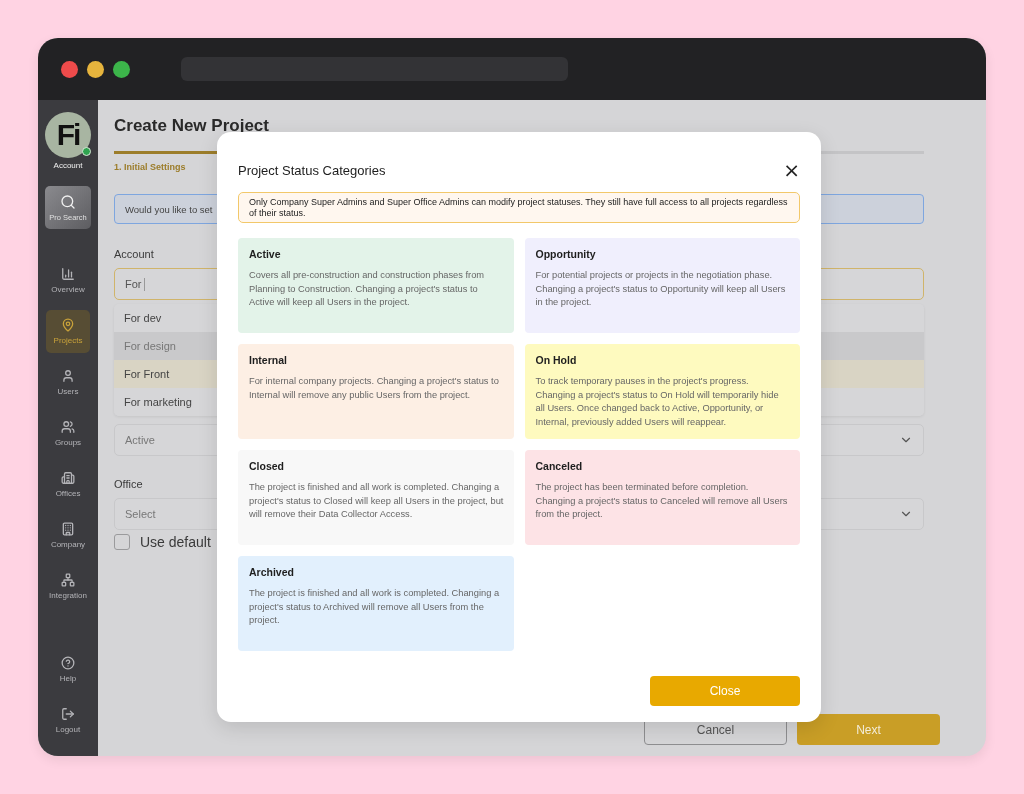 The width and height of the screenshot is (1024, 794). Describe the element at coordinates (95, 69) in the screenshot. I see `minimize-window-icon` at that location.